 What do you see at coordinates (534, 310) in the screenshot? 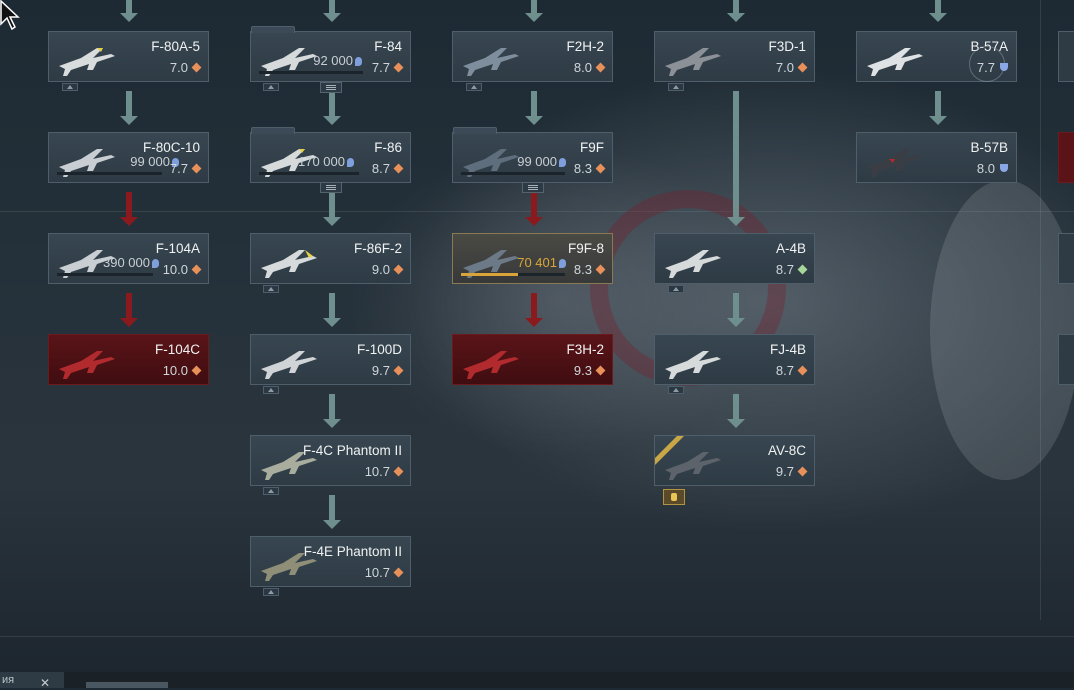
I see `tree-arrow-locked` at bounding box center [534, 310].